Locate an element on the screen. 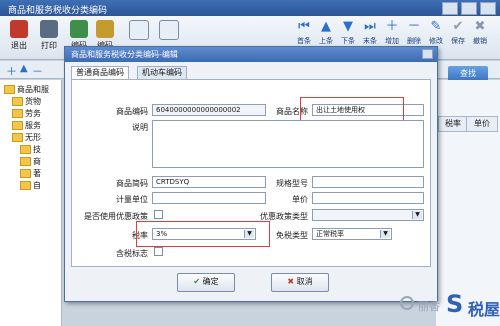 Image resolution: width=500 pixels, height=326 pixels. cancel-button: ✖ 取消 is located at coordinates (300, 282).